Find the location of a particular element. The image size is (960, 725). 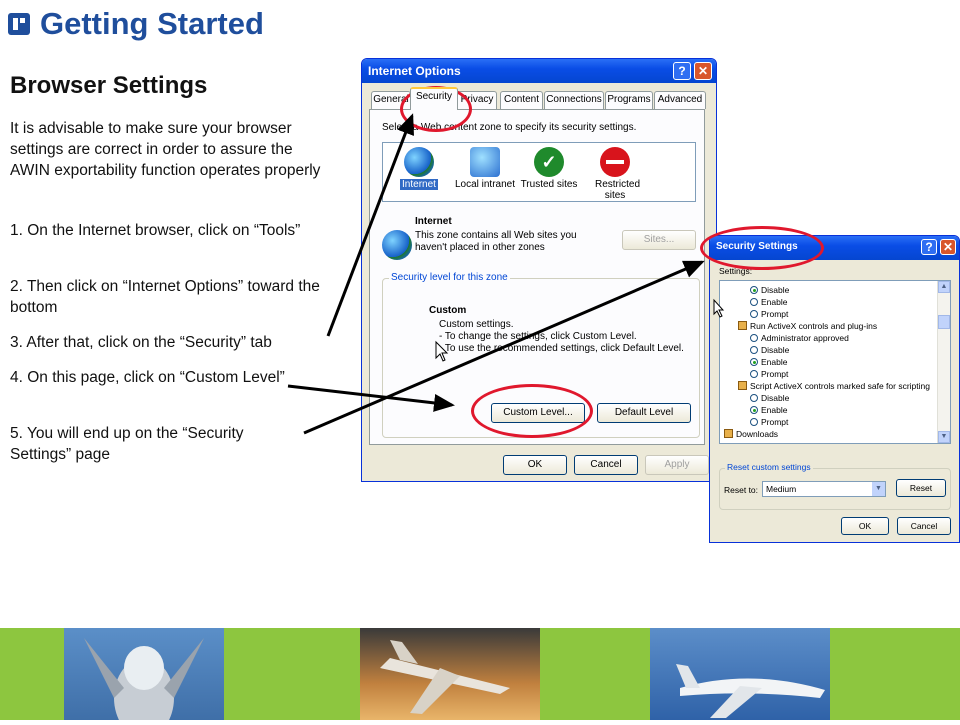

airliner-photo is located at coordinates (740, 674).